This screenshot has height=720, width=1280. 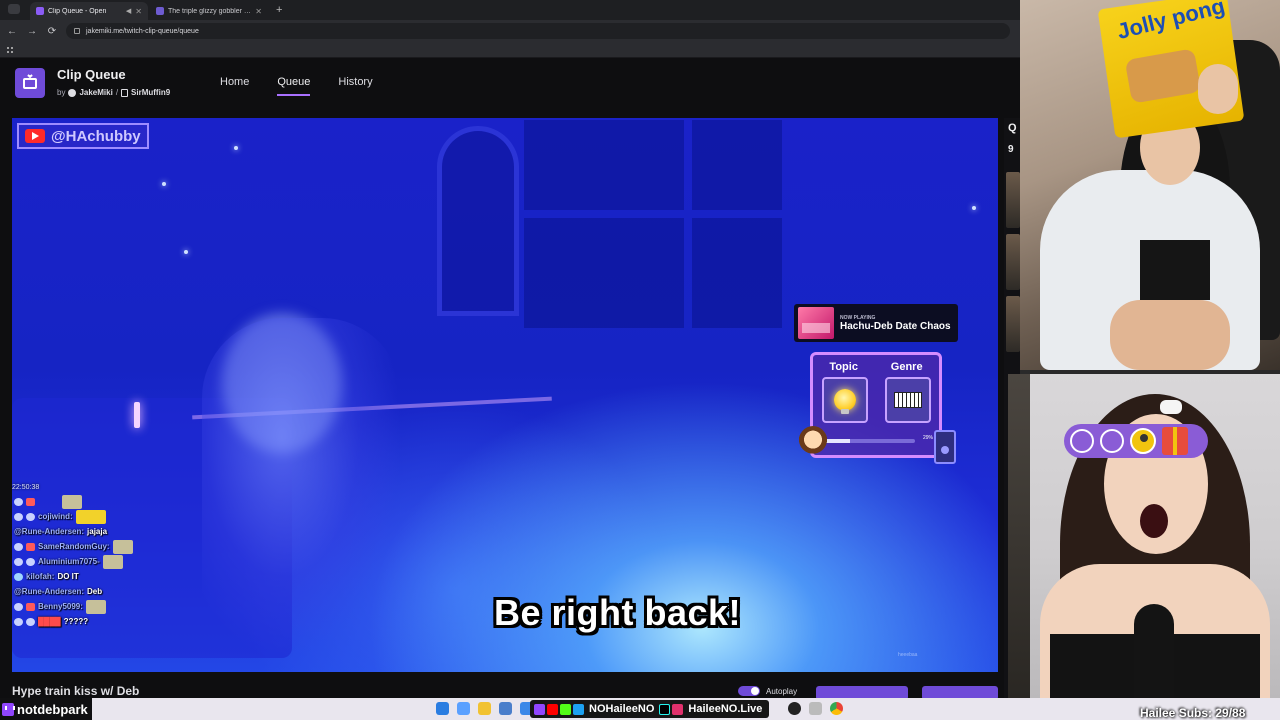 I want to click on topic-genre-widget: Topic Genre 29%, so click(x=876, y=405).